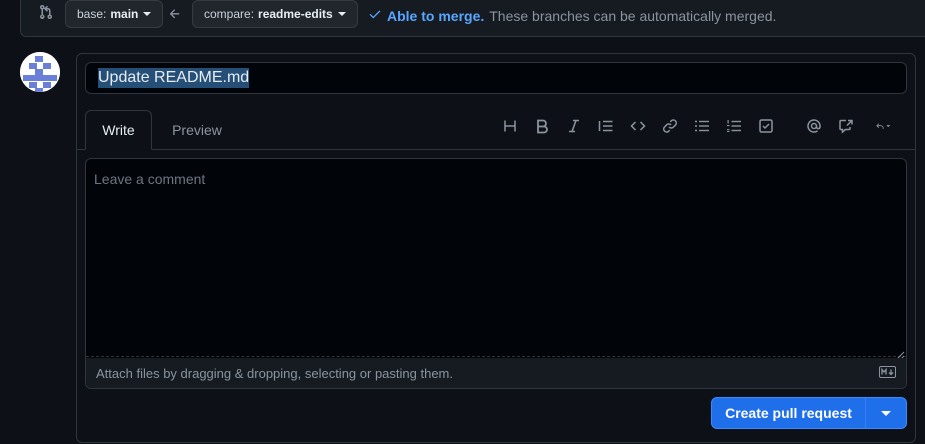 The image size is (925, 444). I want to click on cross-reference-icon, so click(846, 126).